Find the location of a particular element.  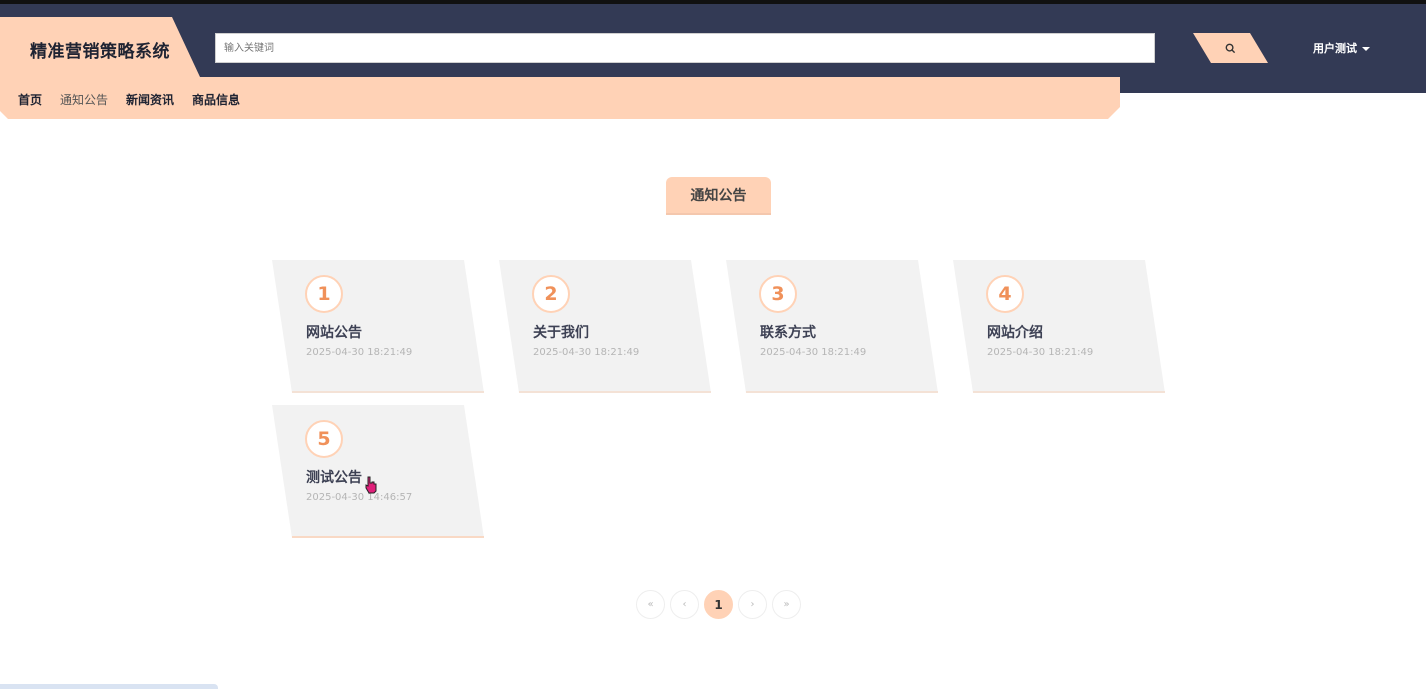

user-menu: 用户测试 is located at coordinates (1341, 48).